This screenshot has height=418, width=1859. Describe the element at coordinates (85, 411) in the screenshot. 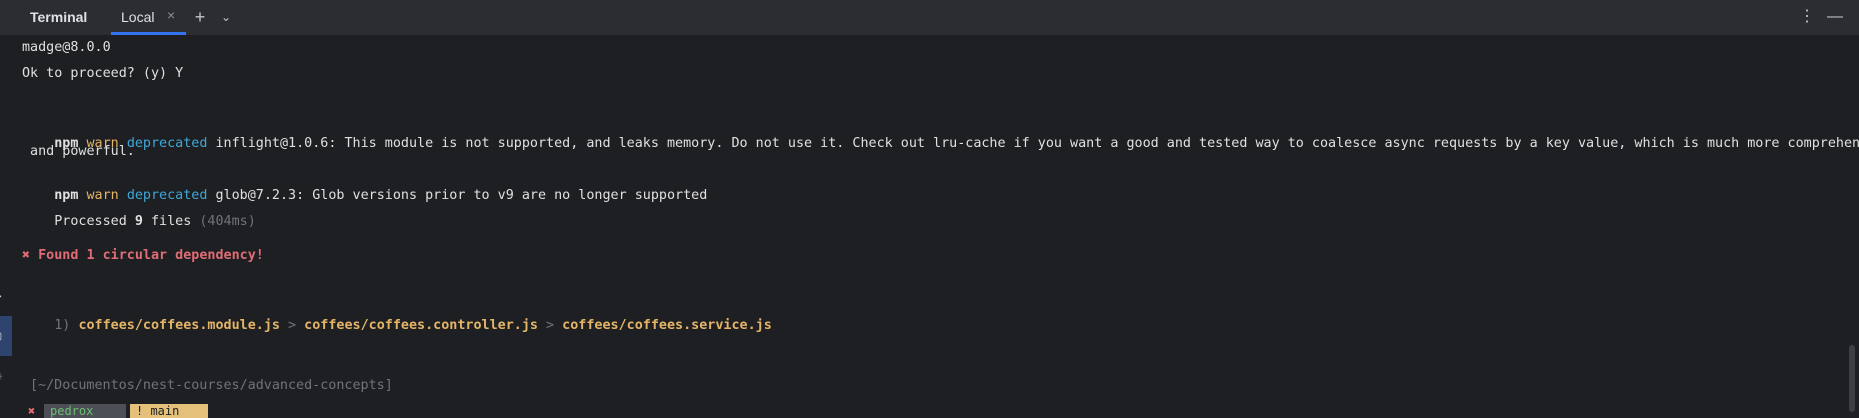

I see `prompt-user: pedrox` at that location.